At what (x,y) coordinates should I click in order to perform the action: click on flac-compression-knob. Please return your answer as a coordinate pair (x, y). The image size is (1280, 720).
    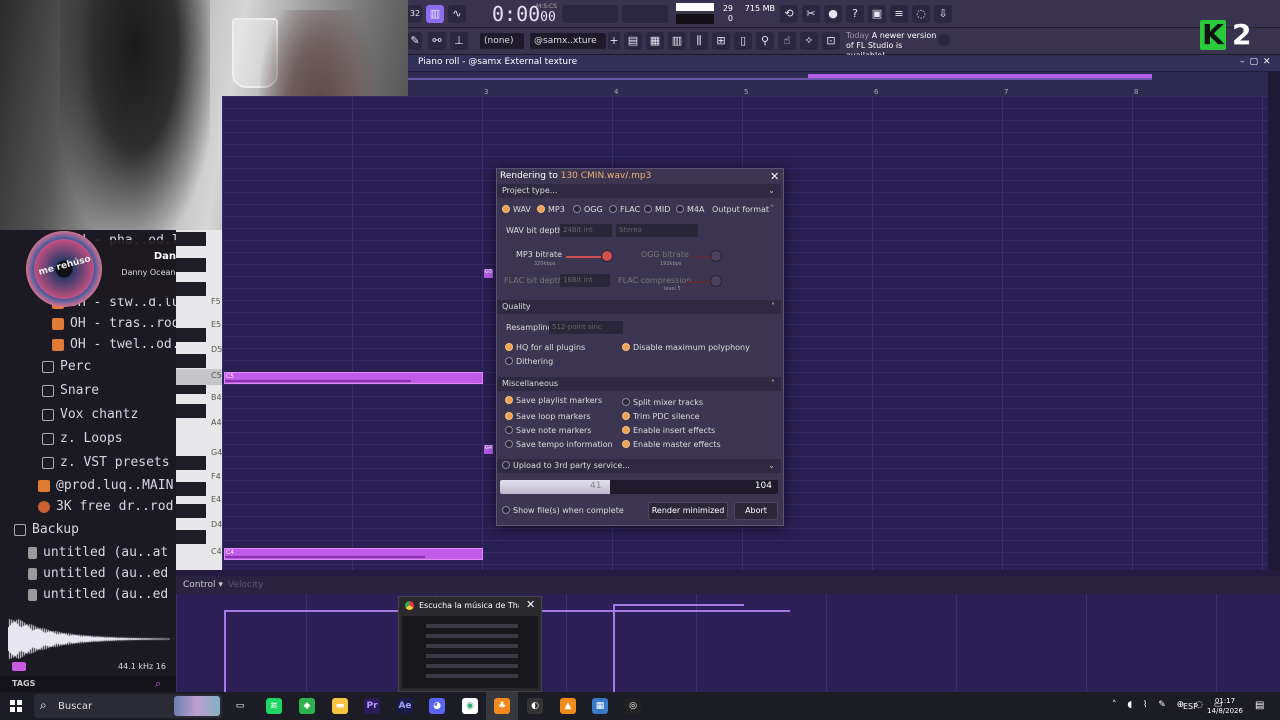
    Looking at the image, I should click on (716, 281).